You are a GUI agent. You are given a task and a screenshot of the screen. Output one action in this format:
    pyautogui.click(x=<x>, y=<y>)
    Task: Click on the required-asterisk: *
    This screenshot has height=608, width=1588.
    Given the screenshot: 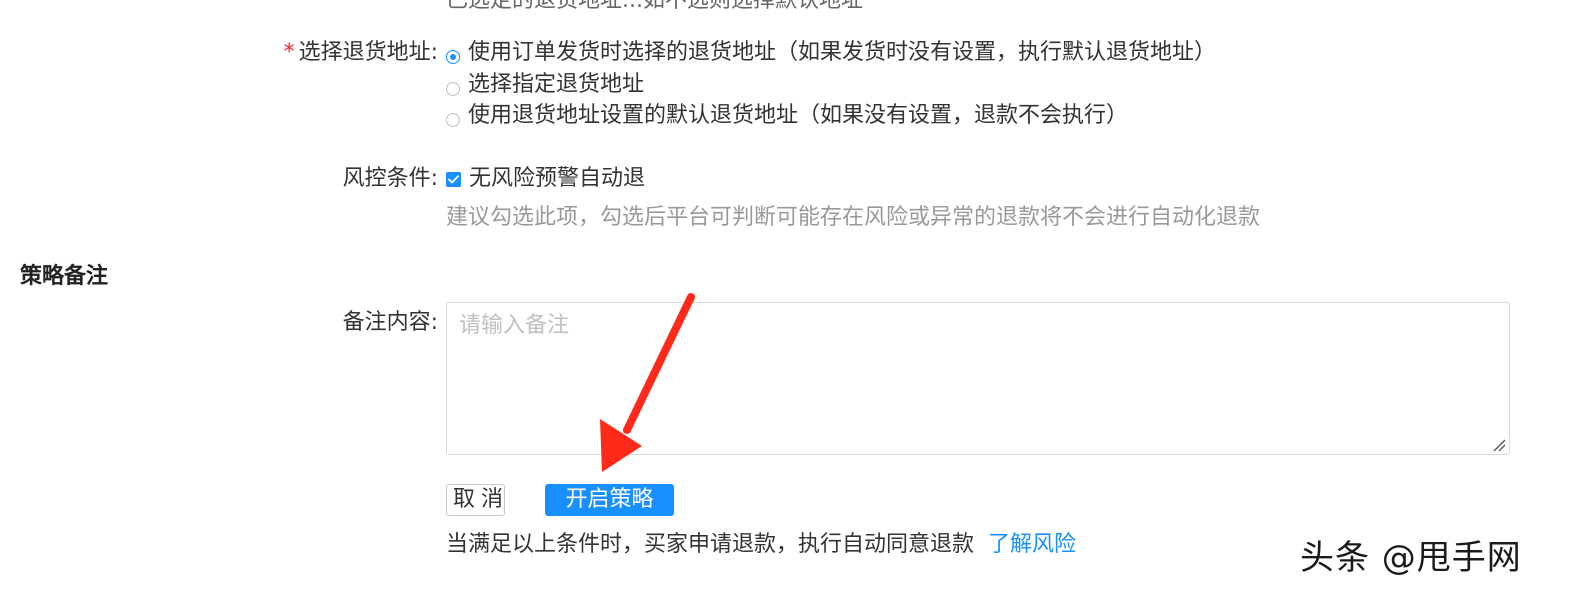 What is the action you would take?
    pyautogui.click(x=289, y=52)
    